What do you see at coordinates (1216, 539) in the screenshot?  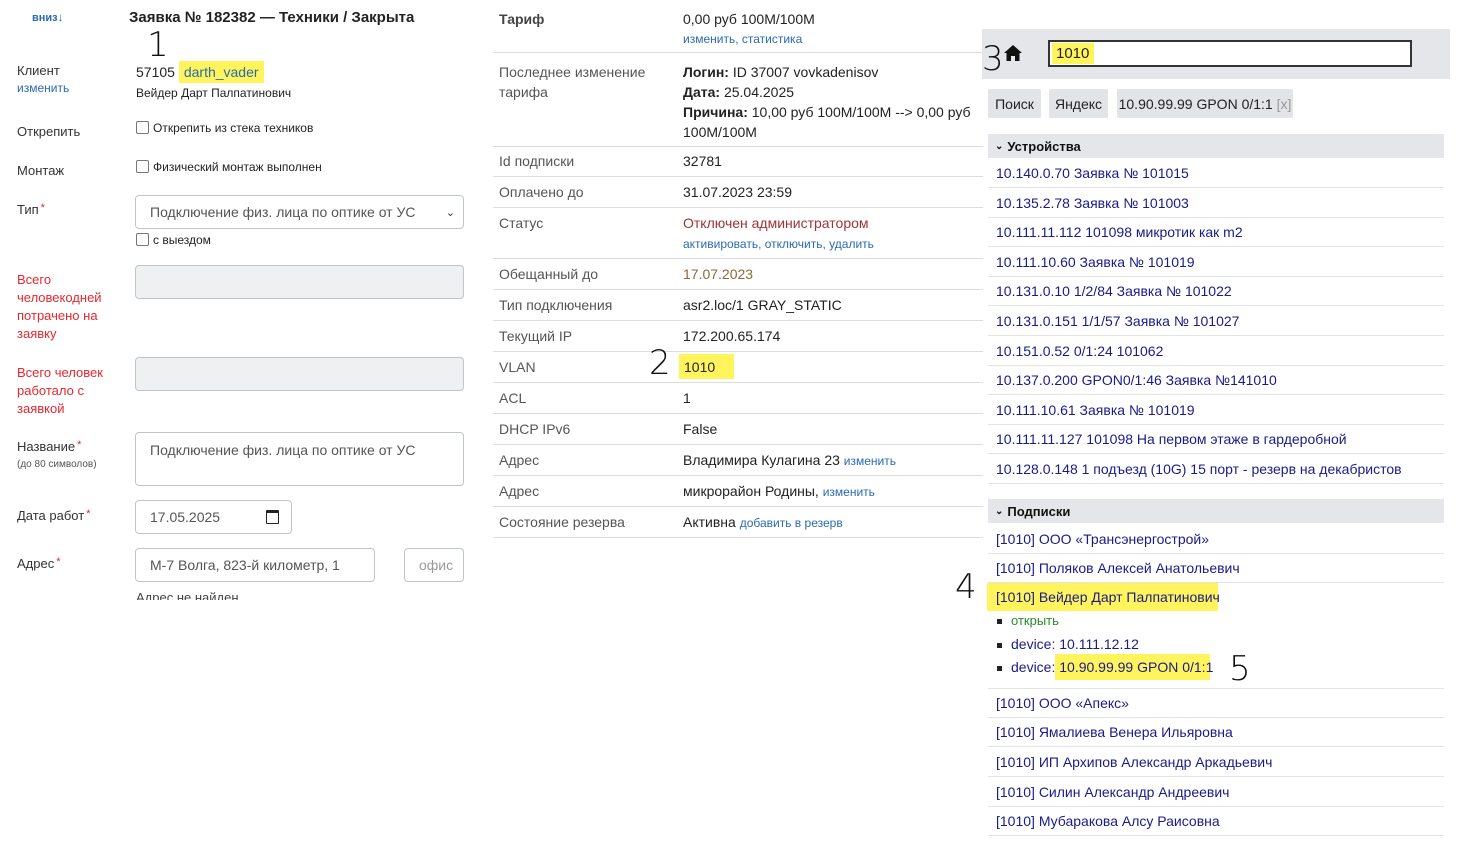 I see `subscription-item: [1010] ООО «Трансэнергострой»` at bounding box center [1216, 539].